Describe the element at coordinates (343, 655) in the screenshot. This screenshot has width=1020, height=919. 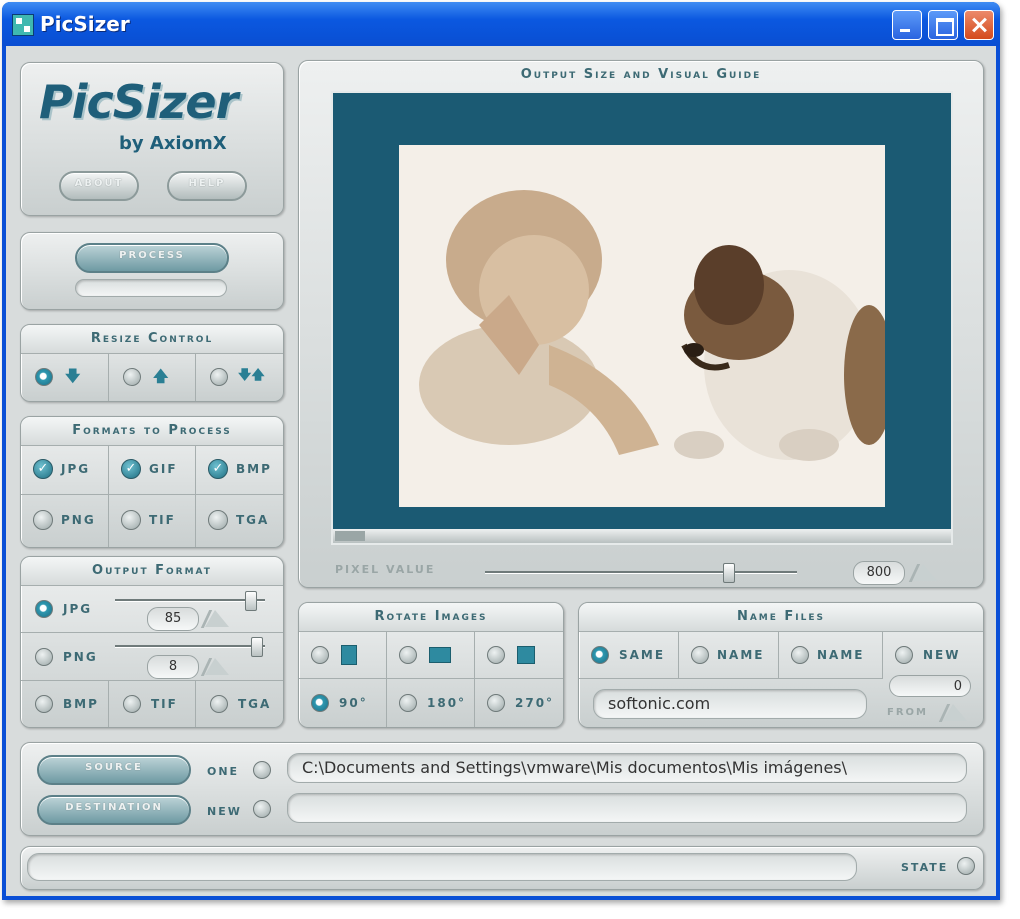
I see `rotate-flip-vertical` at that location.